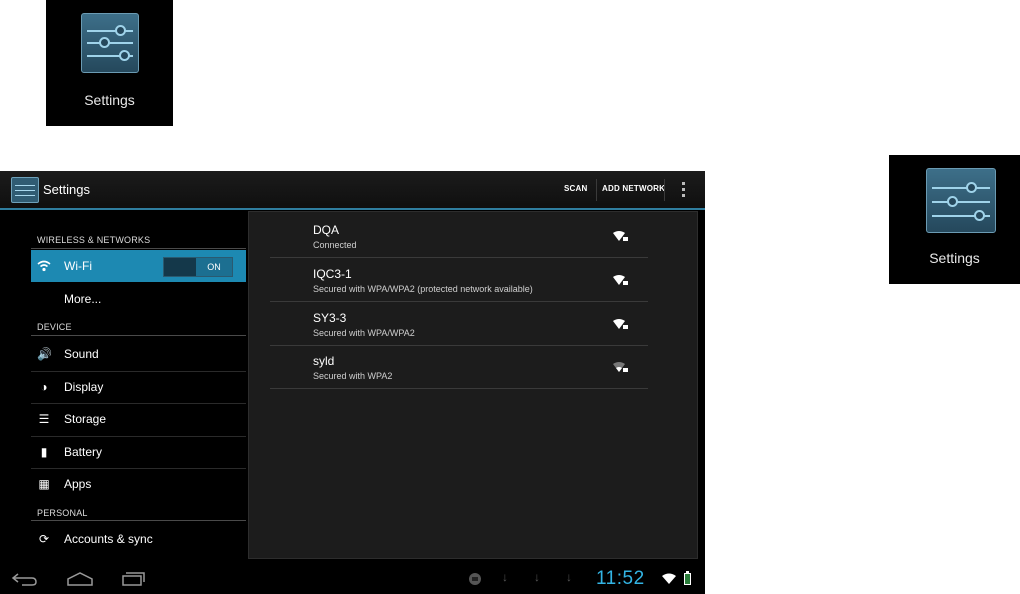 The image size is (1020, 594). What do you see at coordinates (84, 387) in the screenshot?
I see `settings-item-label: Display` at bounding box center [84, 387].